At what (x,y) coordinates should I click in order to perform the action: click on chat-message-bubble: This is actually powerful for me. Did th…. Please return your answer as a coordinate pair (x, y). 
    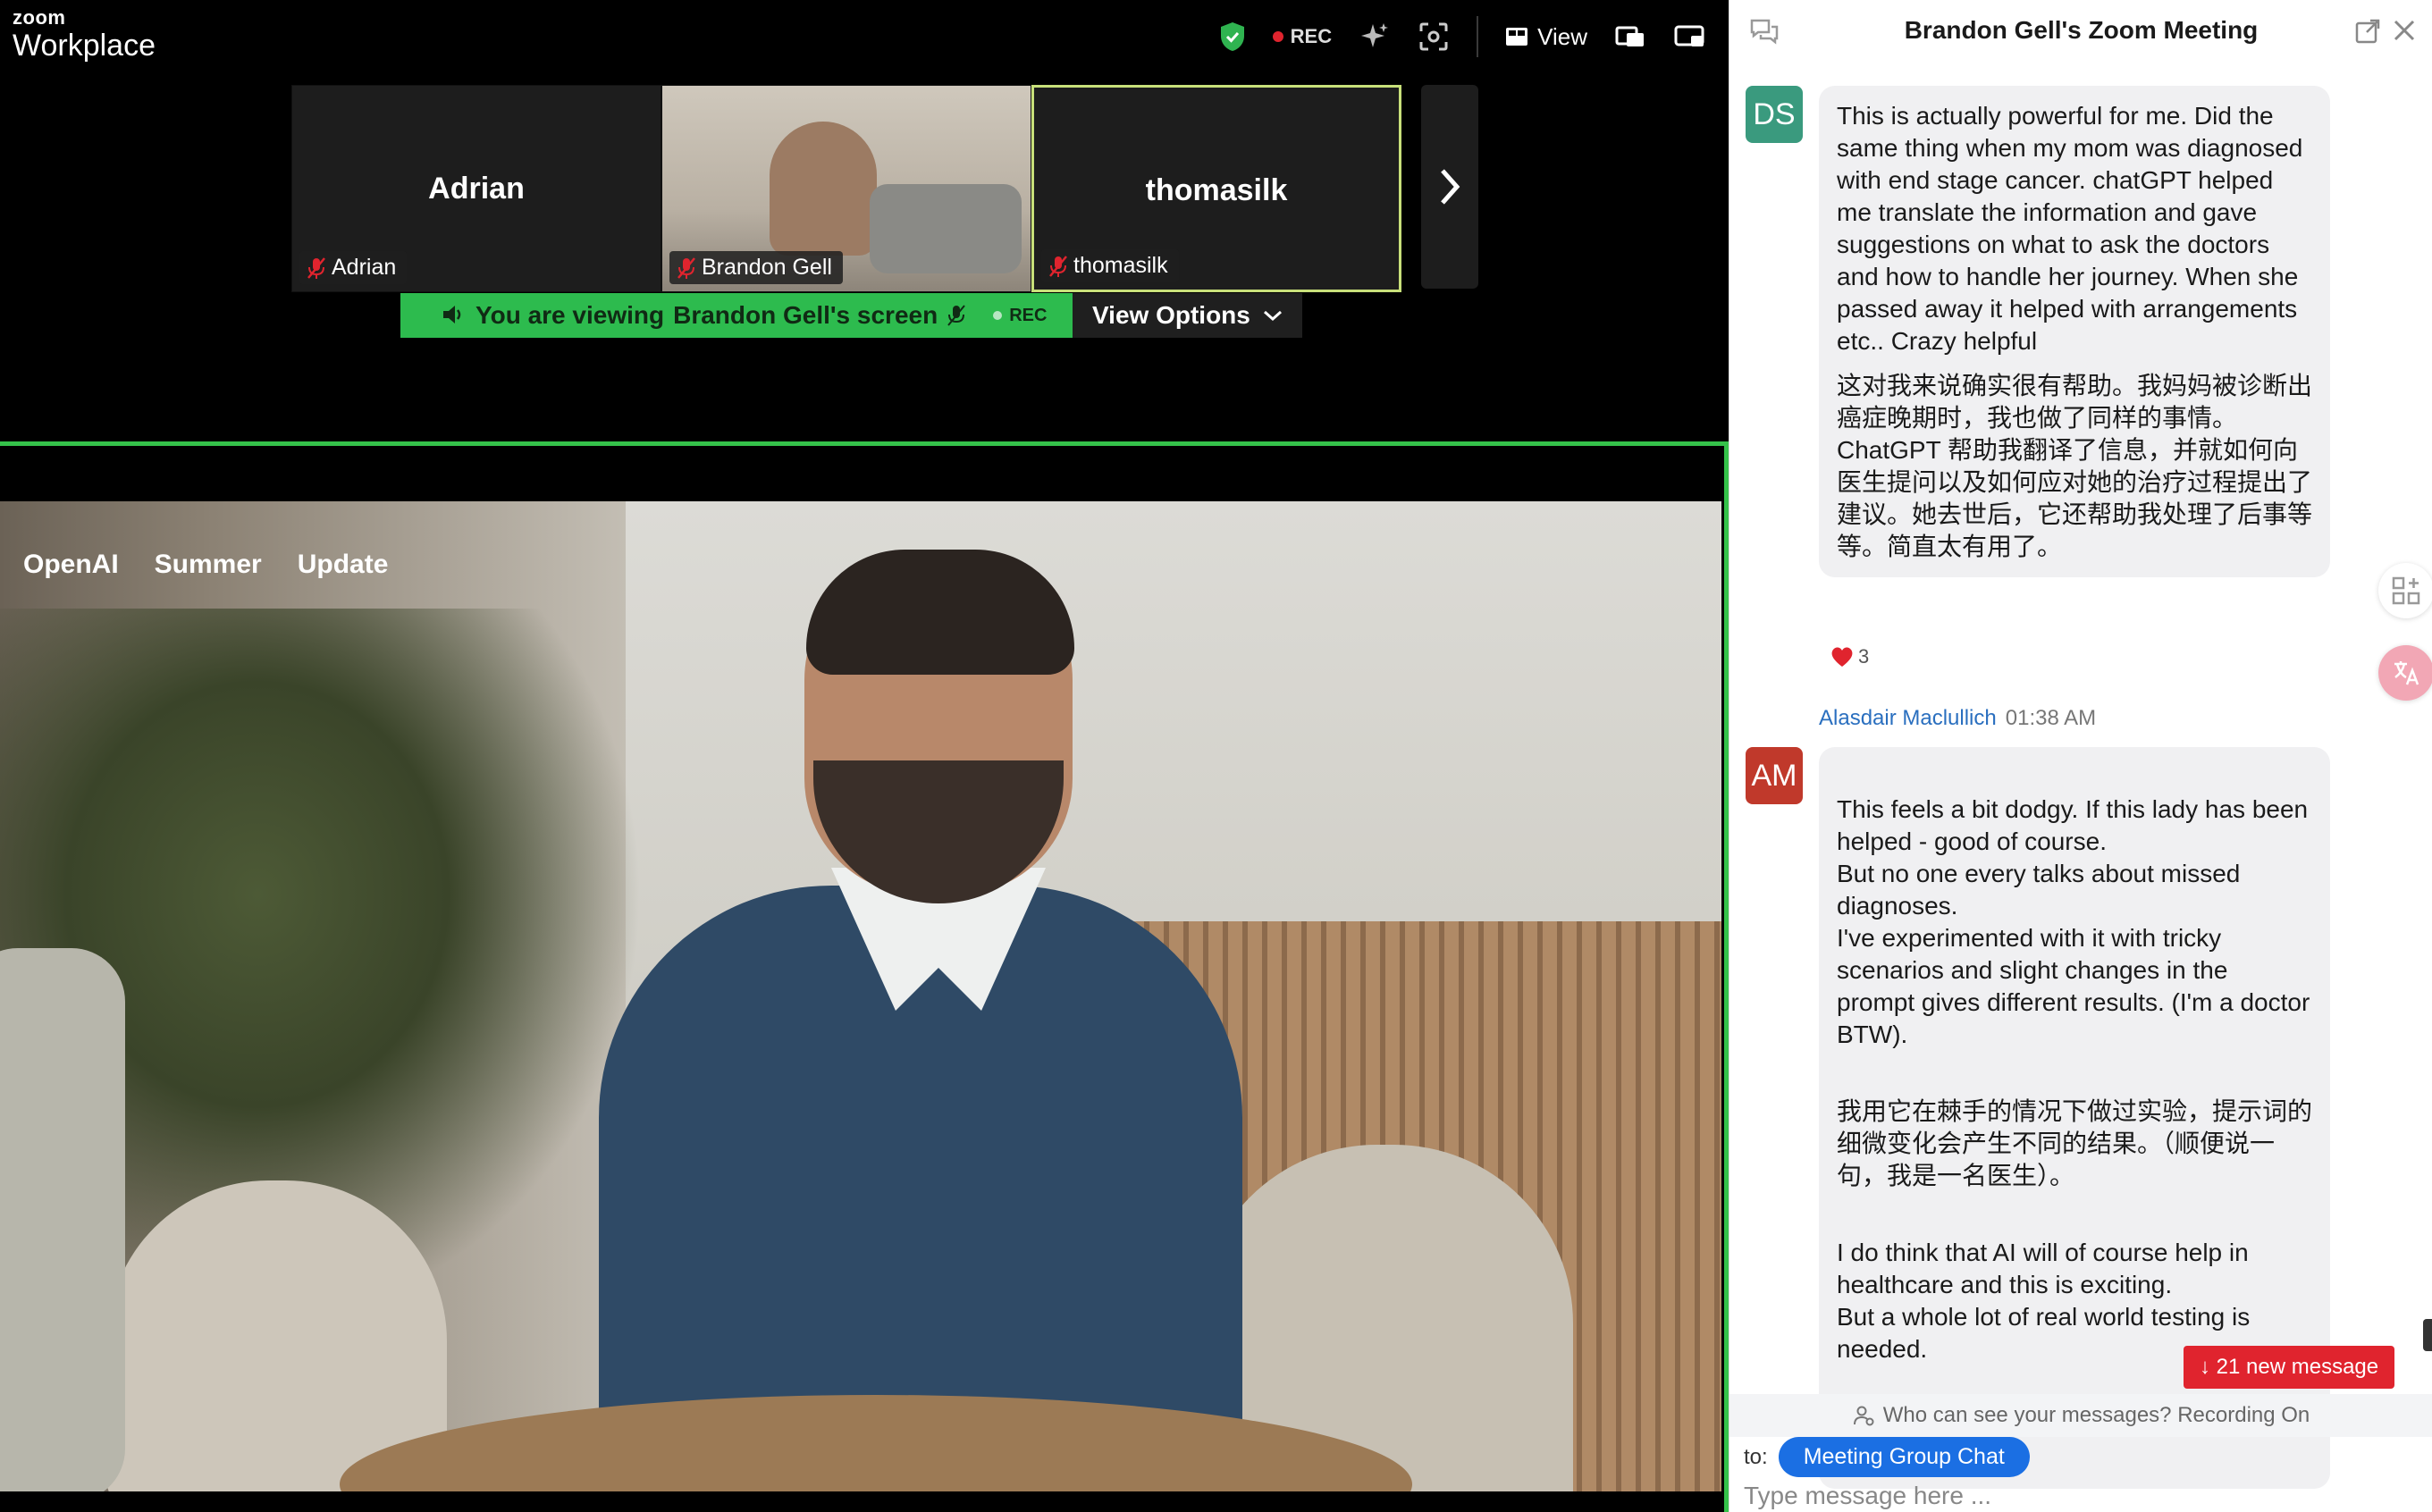
    Looking at the image, I should click on (2074, 331).